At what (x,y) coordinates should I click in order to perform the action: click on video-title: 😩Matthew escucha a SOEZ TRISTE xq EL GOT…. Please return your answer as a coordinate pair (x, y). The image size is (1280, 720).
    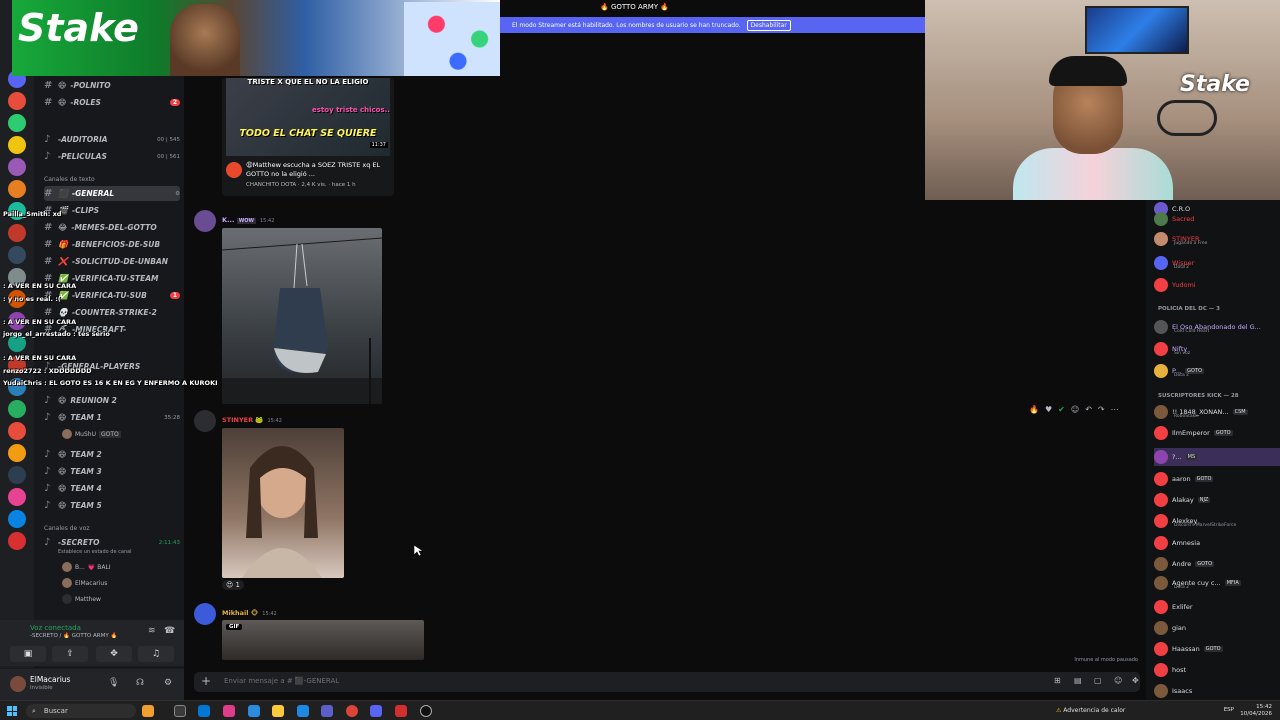
    Looking at the image, I should click on (316, 170).